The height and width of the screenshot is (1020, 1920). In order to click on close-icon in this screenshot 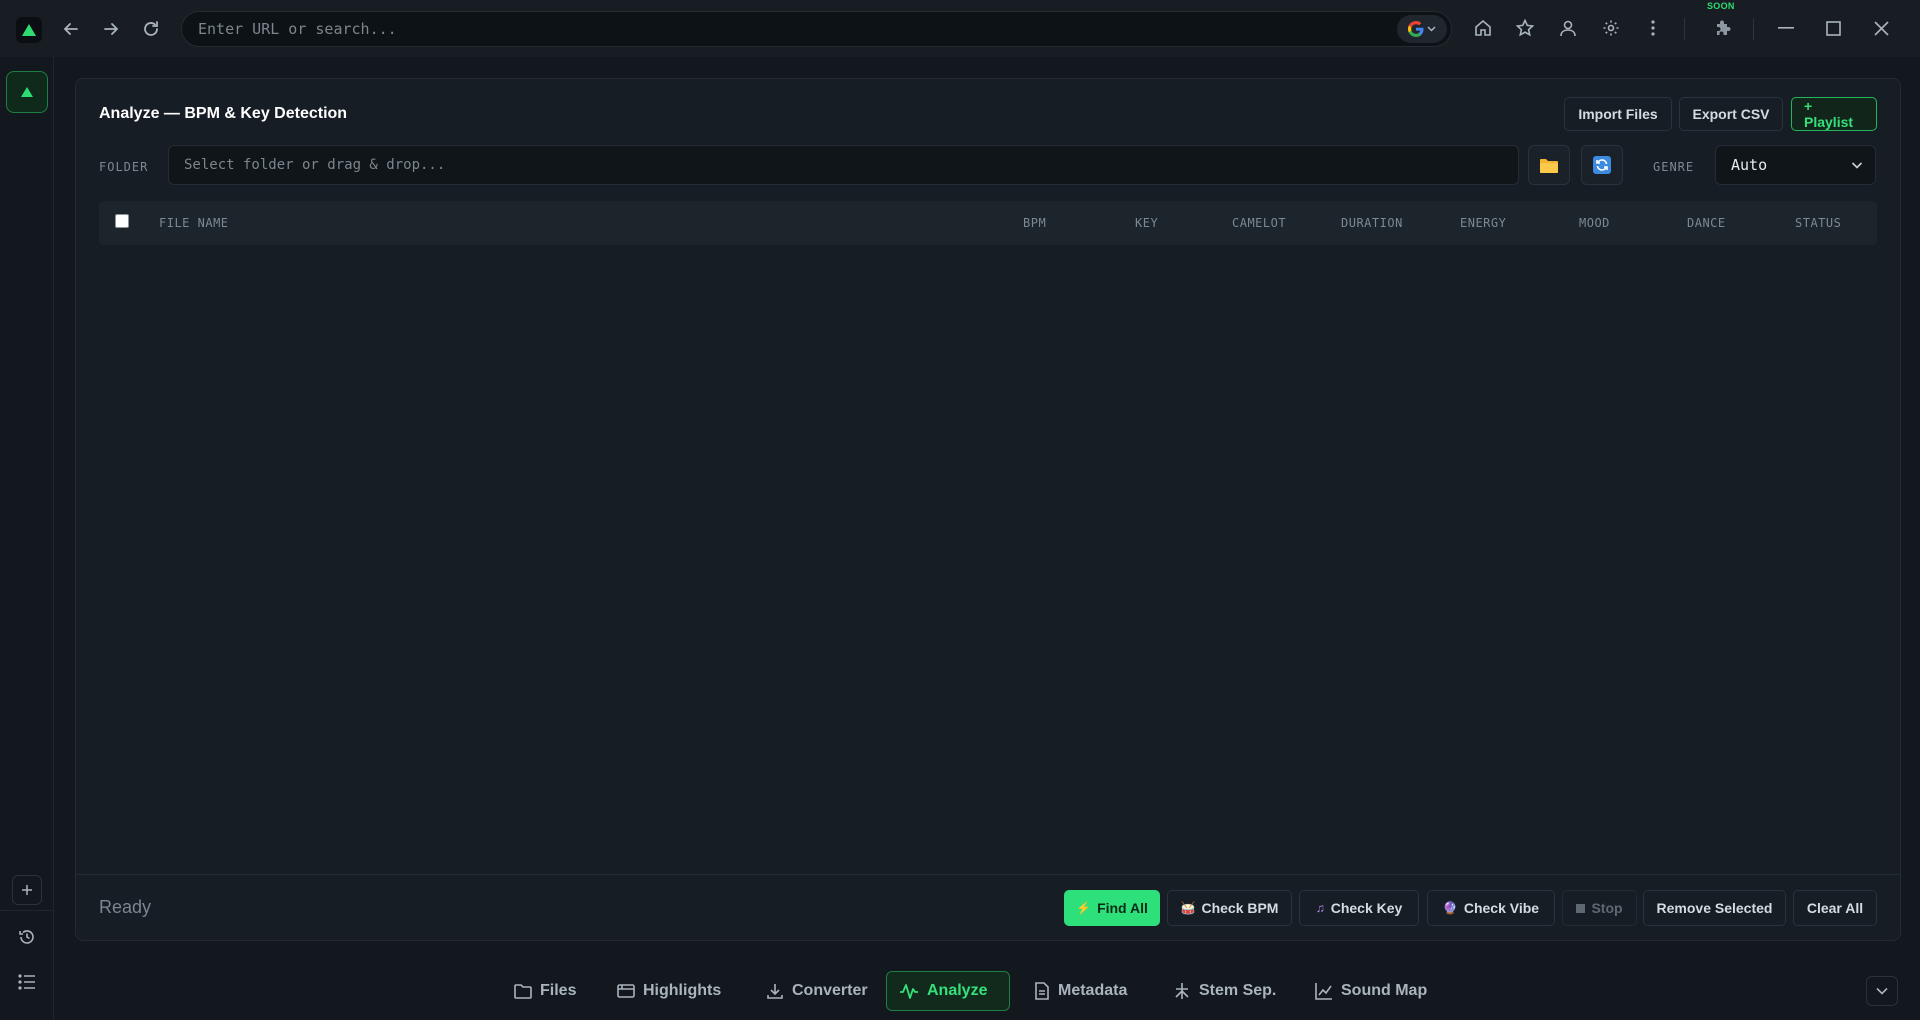, I will do `click(1881, 28)`.